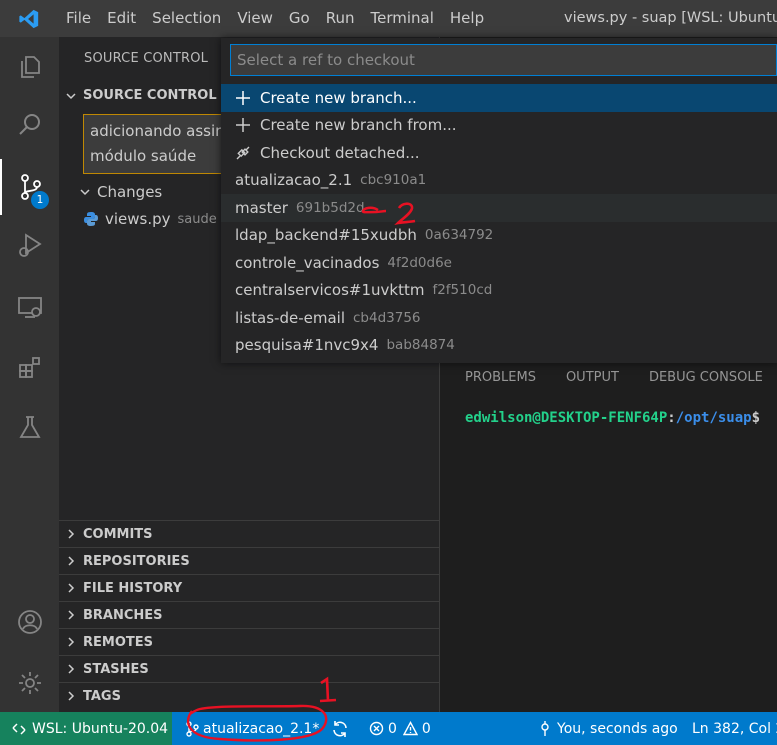 The height and width of the screenshot is (745, 777). Describe the element at coordinates (117, 192) in the screenshot. I see `changes-group: Changes` at that location.